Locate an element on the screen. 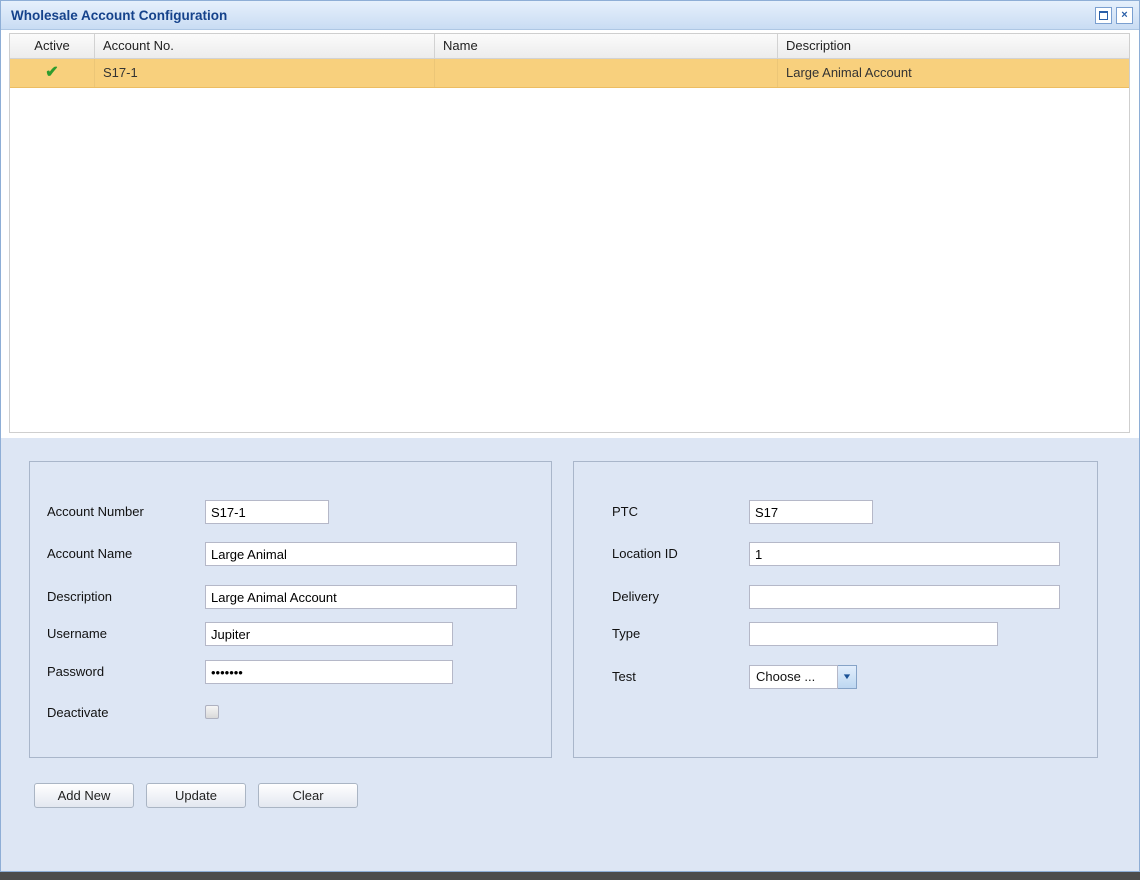 The width and height of the screenshot is (1140, 880). window-title: Wholesale Account Configuration is located at coordinates (119, 15).